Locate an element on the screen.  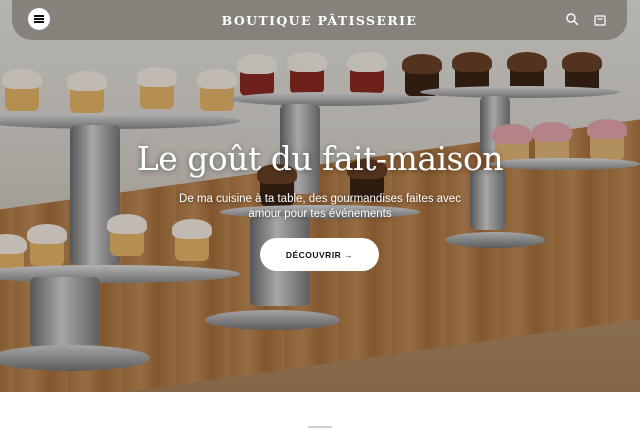
discover-button: DÉCOUVRIR → is located at coordinates (319, 254).